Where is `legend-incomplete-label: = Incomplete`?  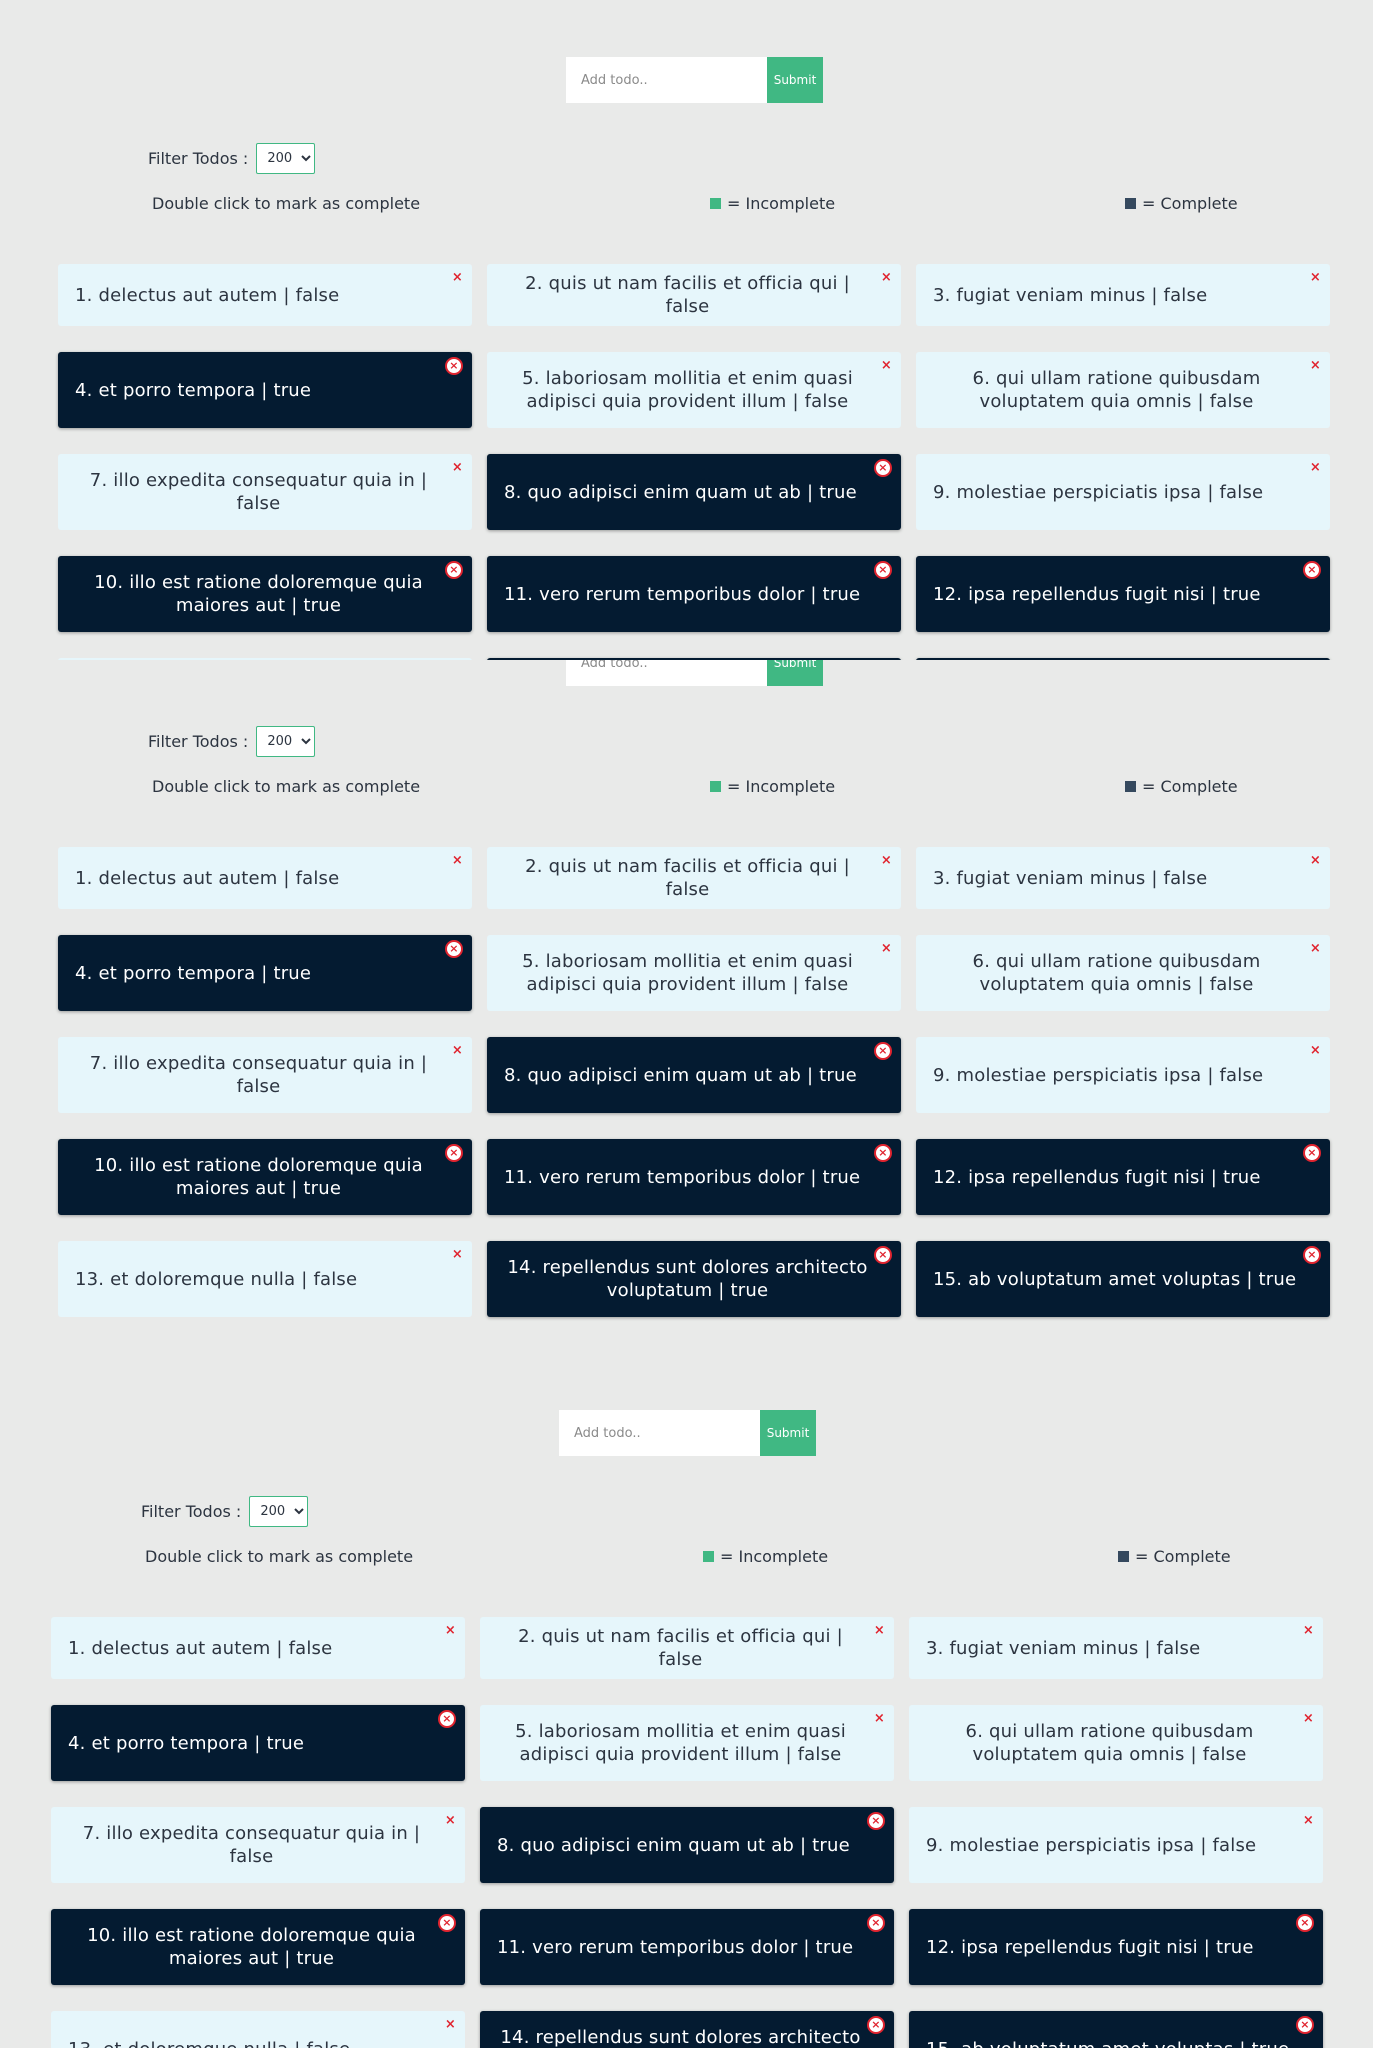 legend-incomplete-label: = Incomplete is located at coordinates (781, 786).